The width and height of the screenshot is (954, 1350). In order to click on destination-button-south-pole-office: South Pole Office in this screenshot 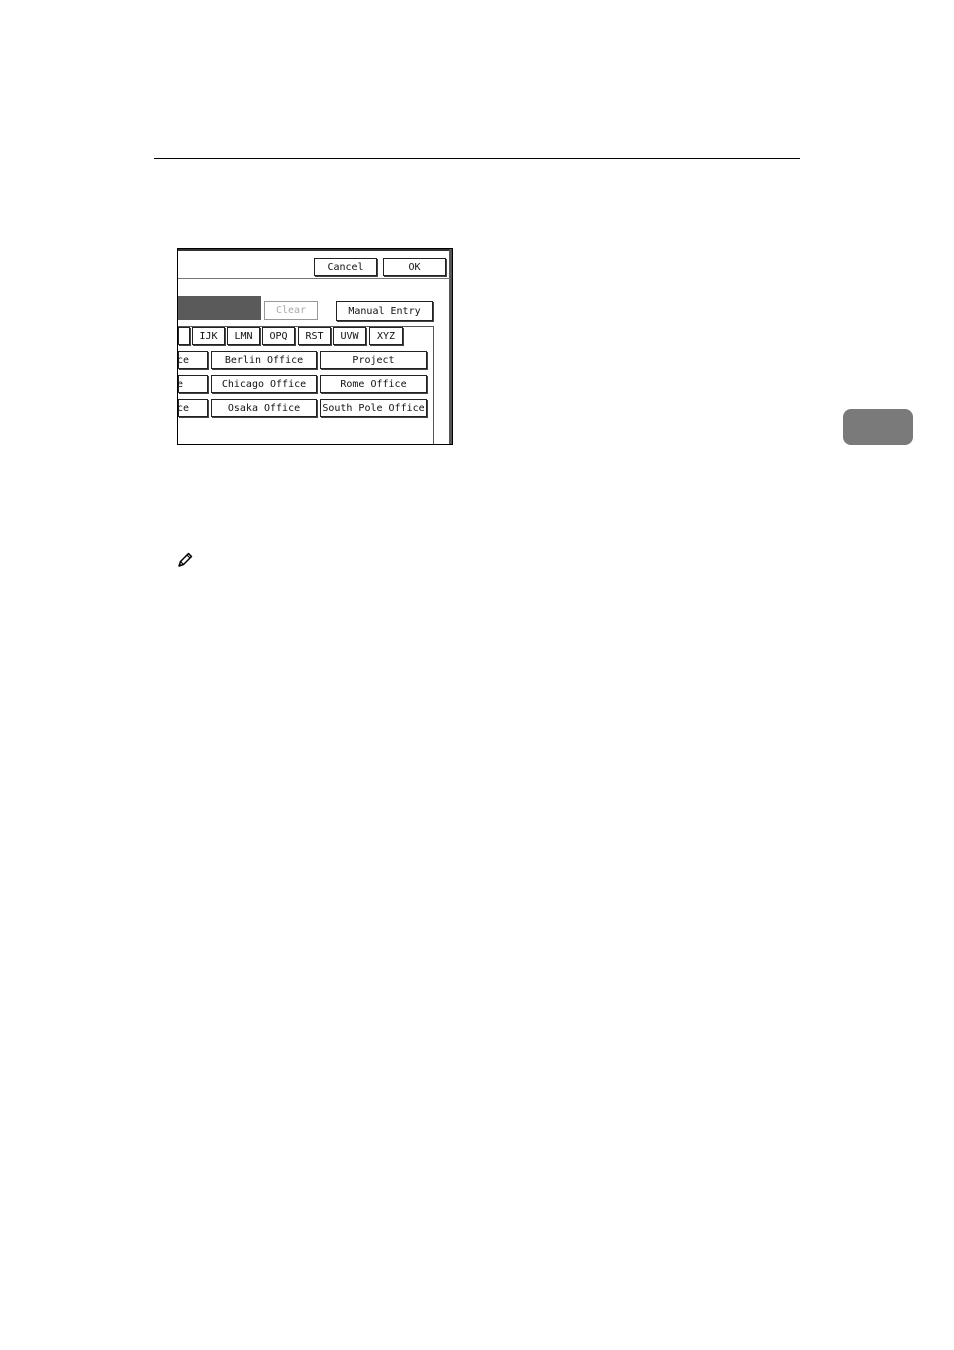, I will do `click(373, 408)`.